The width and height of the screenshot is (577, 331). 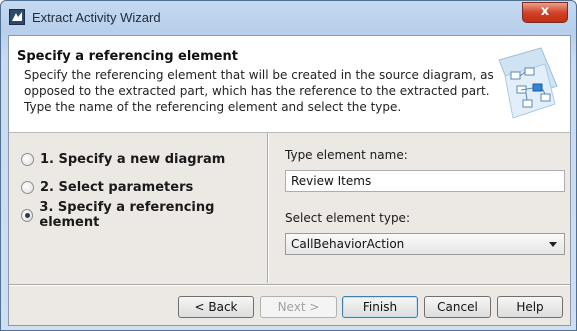 I want to click on step-radio-selected, so click(x=27, y=215).